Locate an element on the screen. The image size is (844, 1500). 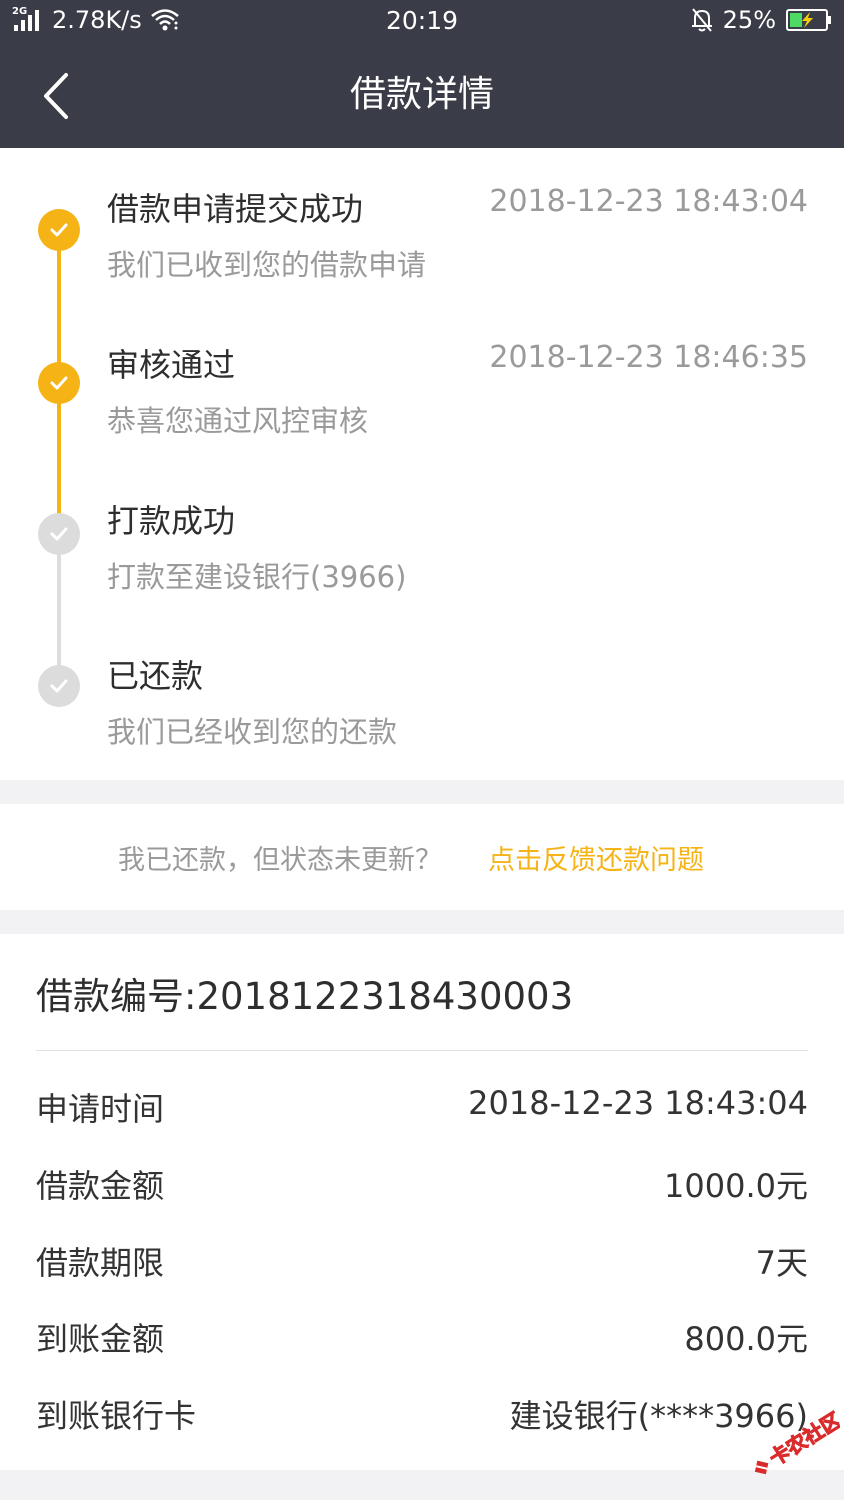
detail-value: 800.0元 is located at coordinates (746, 1339).